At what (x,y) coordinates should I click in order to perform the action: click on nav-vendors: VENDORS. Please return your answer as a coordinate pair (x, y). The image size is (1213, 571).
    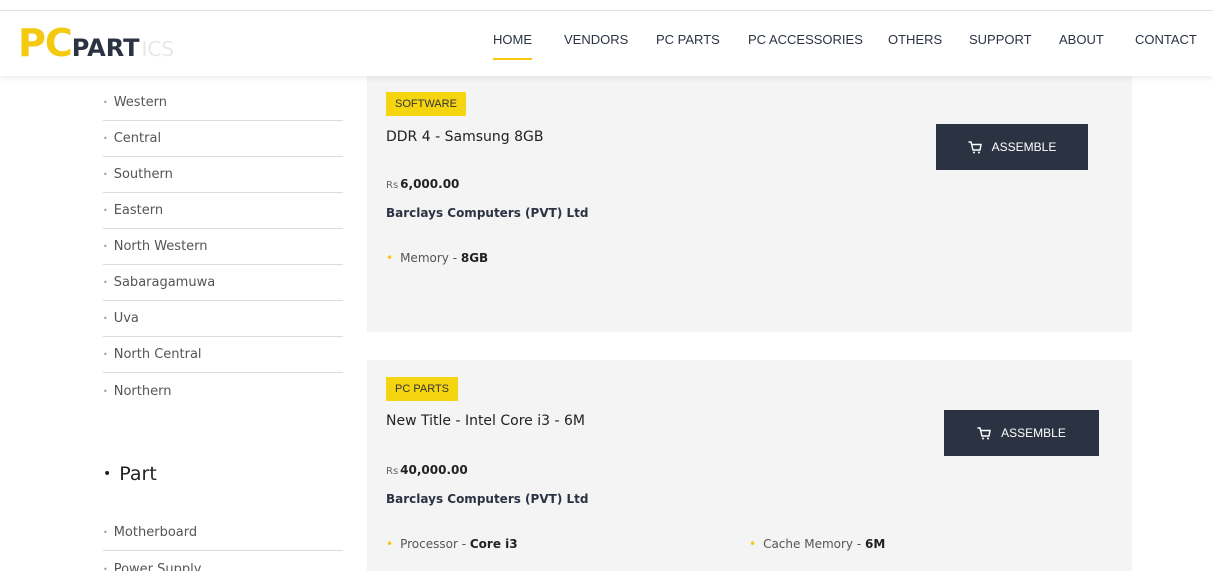
    Looking at the image, I should click on (596, 39).